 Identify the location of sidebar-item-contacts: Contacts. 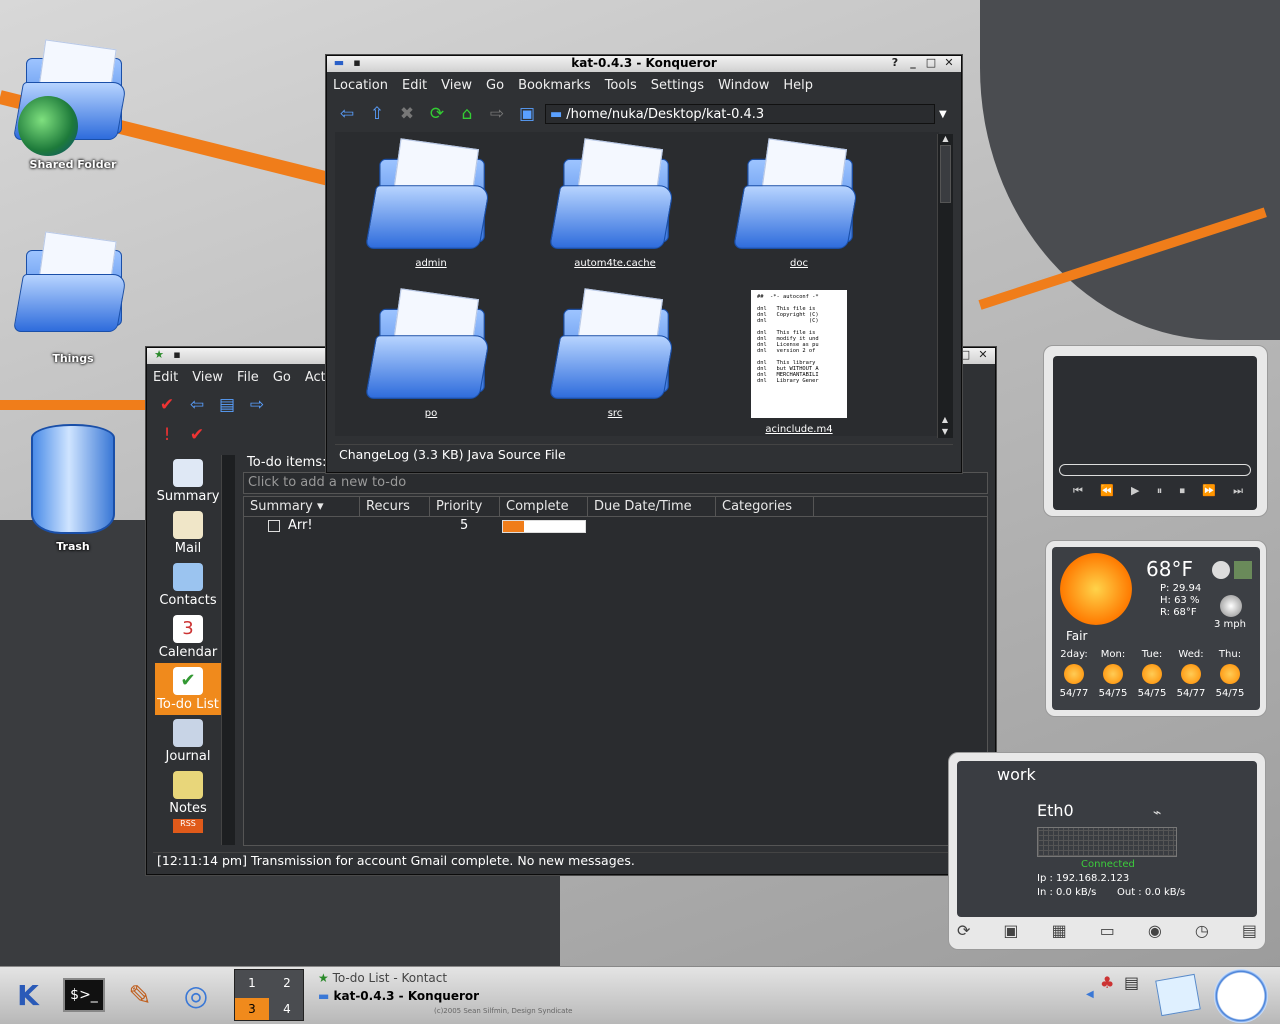
(188, 585).